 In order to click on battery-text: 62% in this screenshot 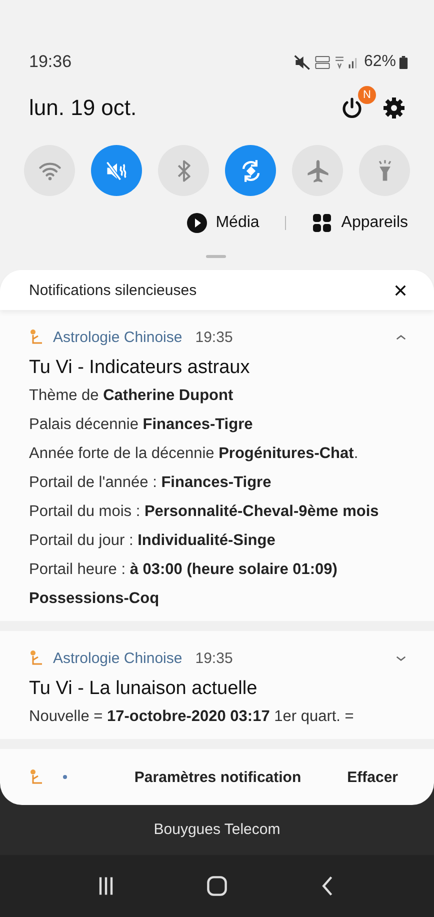, I will do `click(380, 62)`.